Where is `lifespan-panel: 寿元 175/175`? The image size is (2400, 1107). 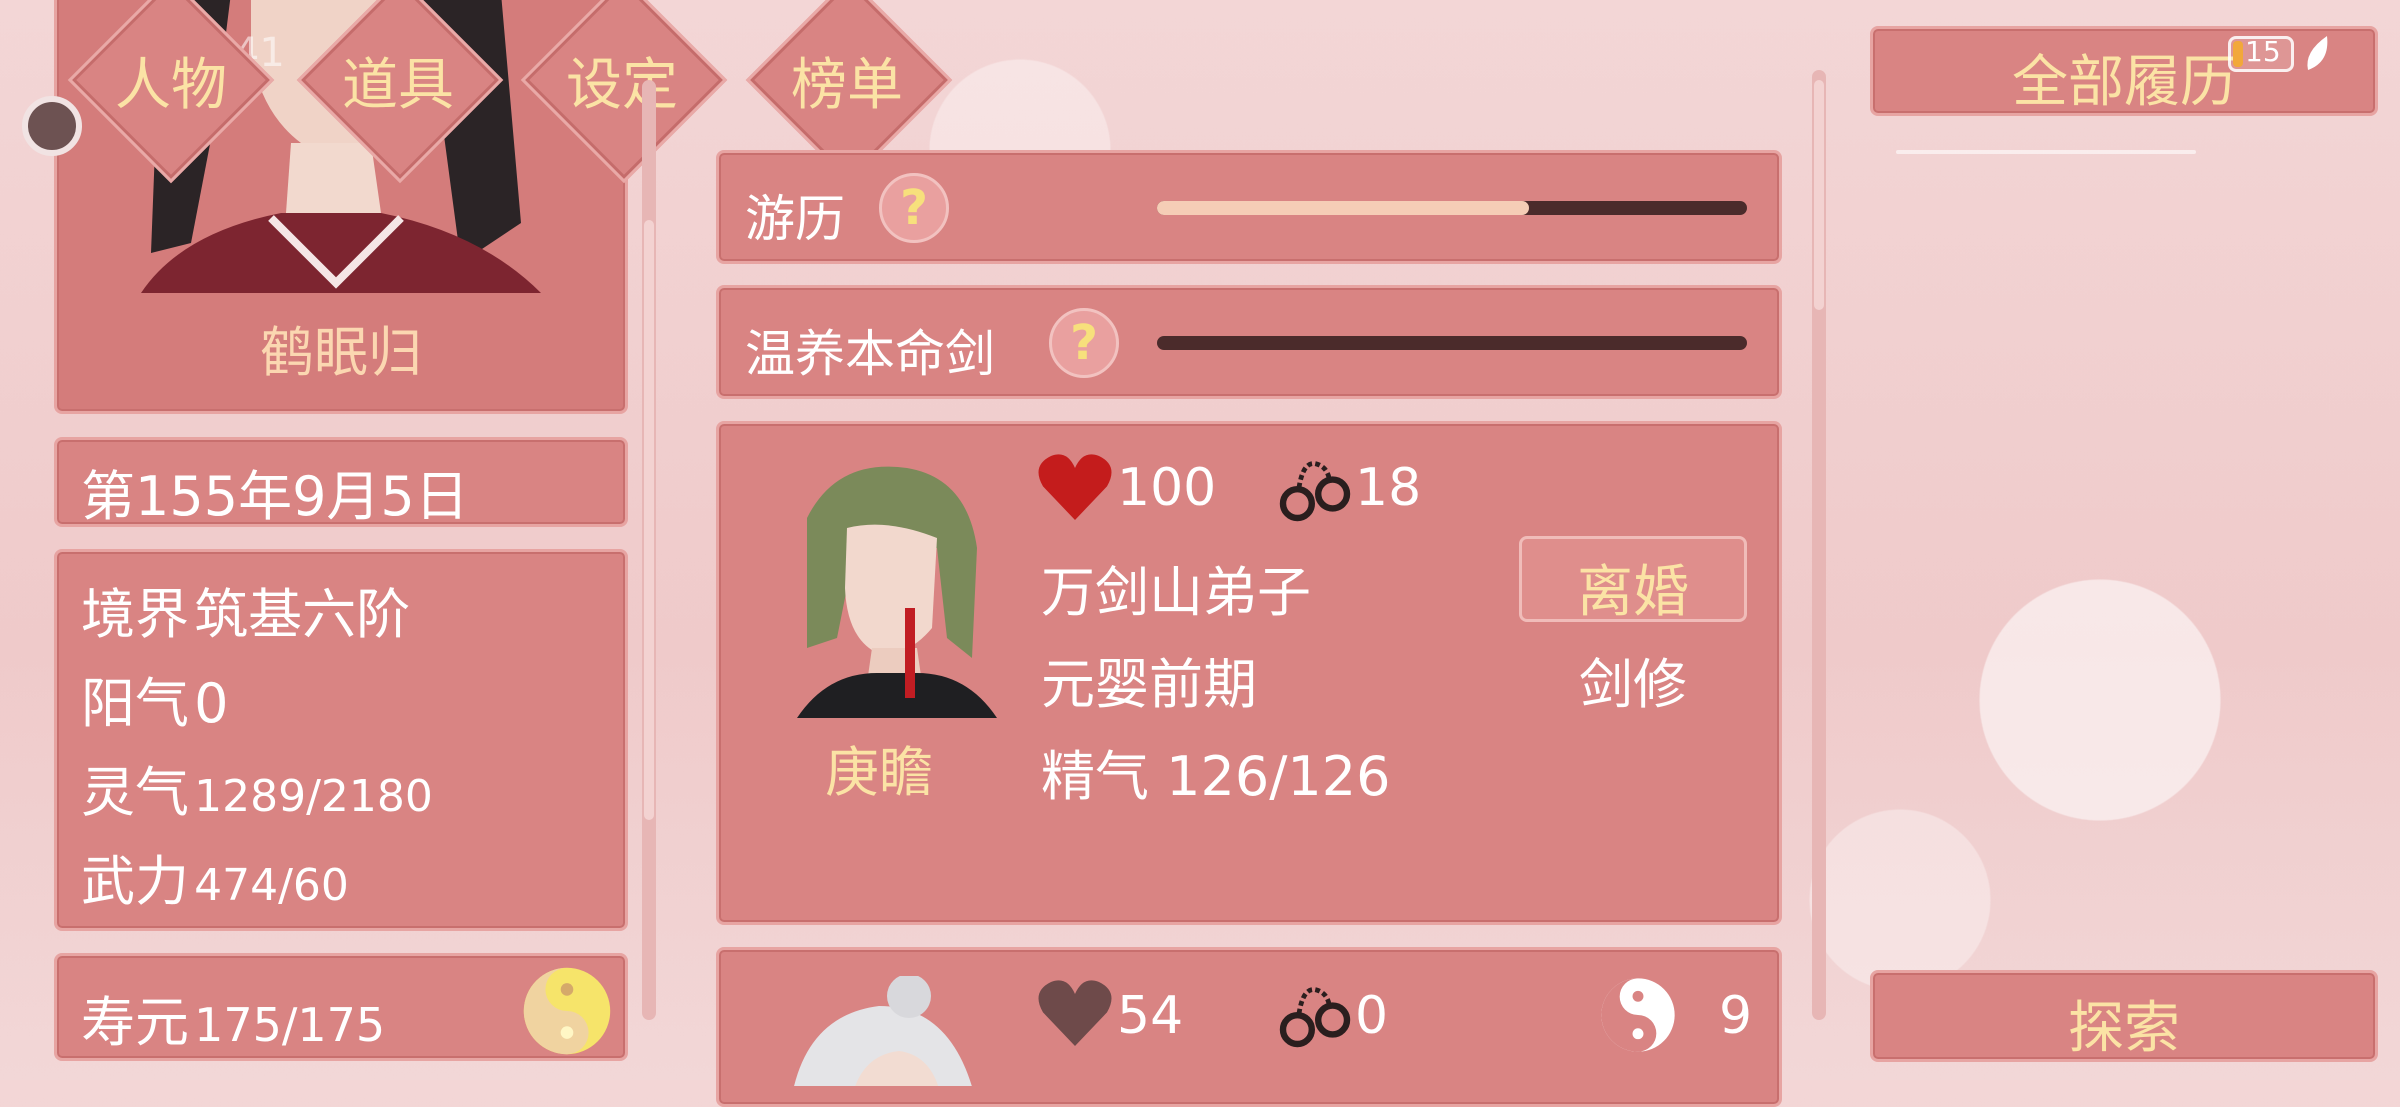 lifespan-panel: 寿元 175/175 is located at coordinates (341, 1007).